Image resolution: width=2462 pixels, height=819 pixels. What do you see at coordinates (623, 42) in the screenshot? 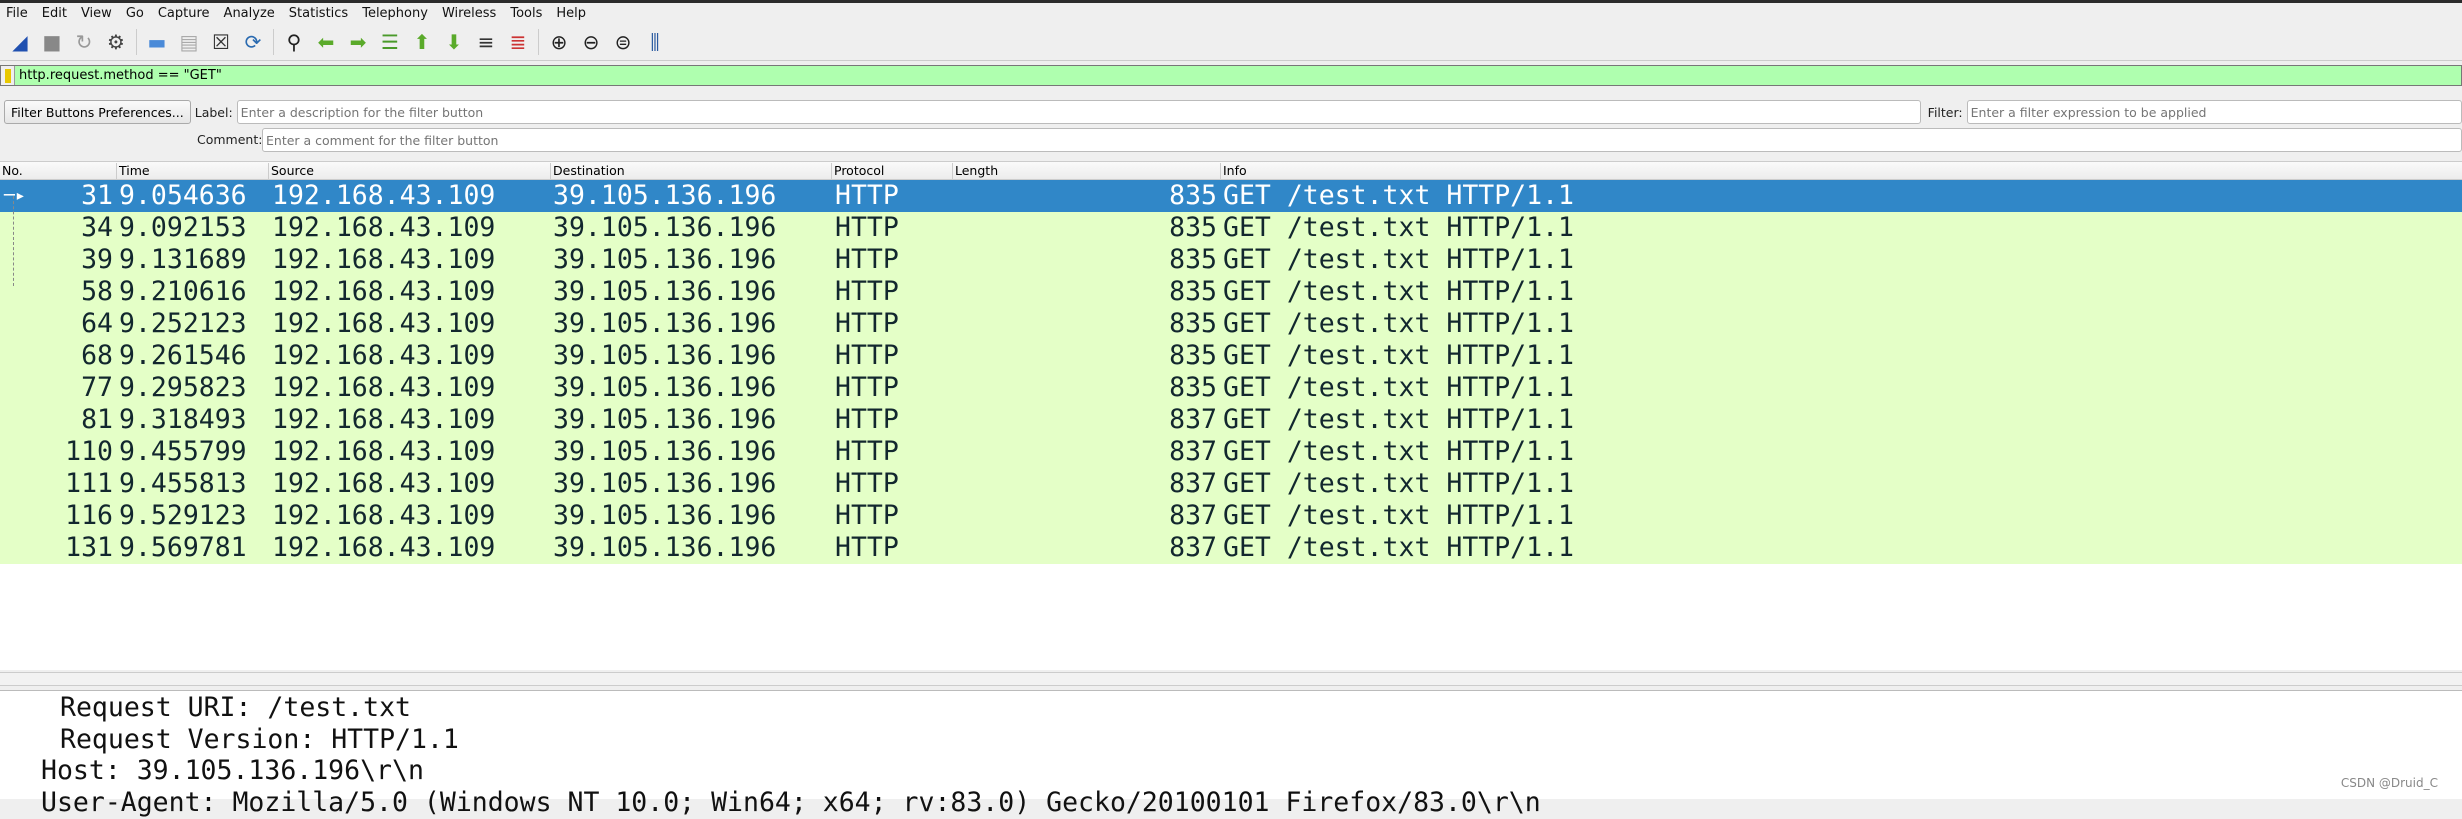
I see `zoom-normal-icon: ⊜` at bounding box center [623, 42].